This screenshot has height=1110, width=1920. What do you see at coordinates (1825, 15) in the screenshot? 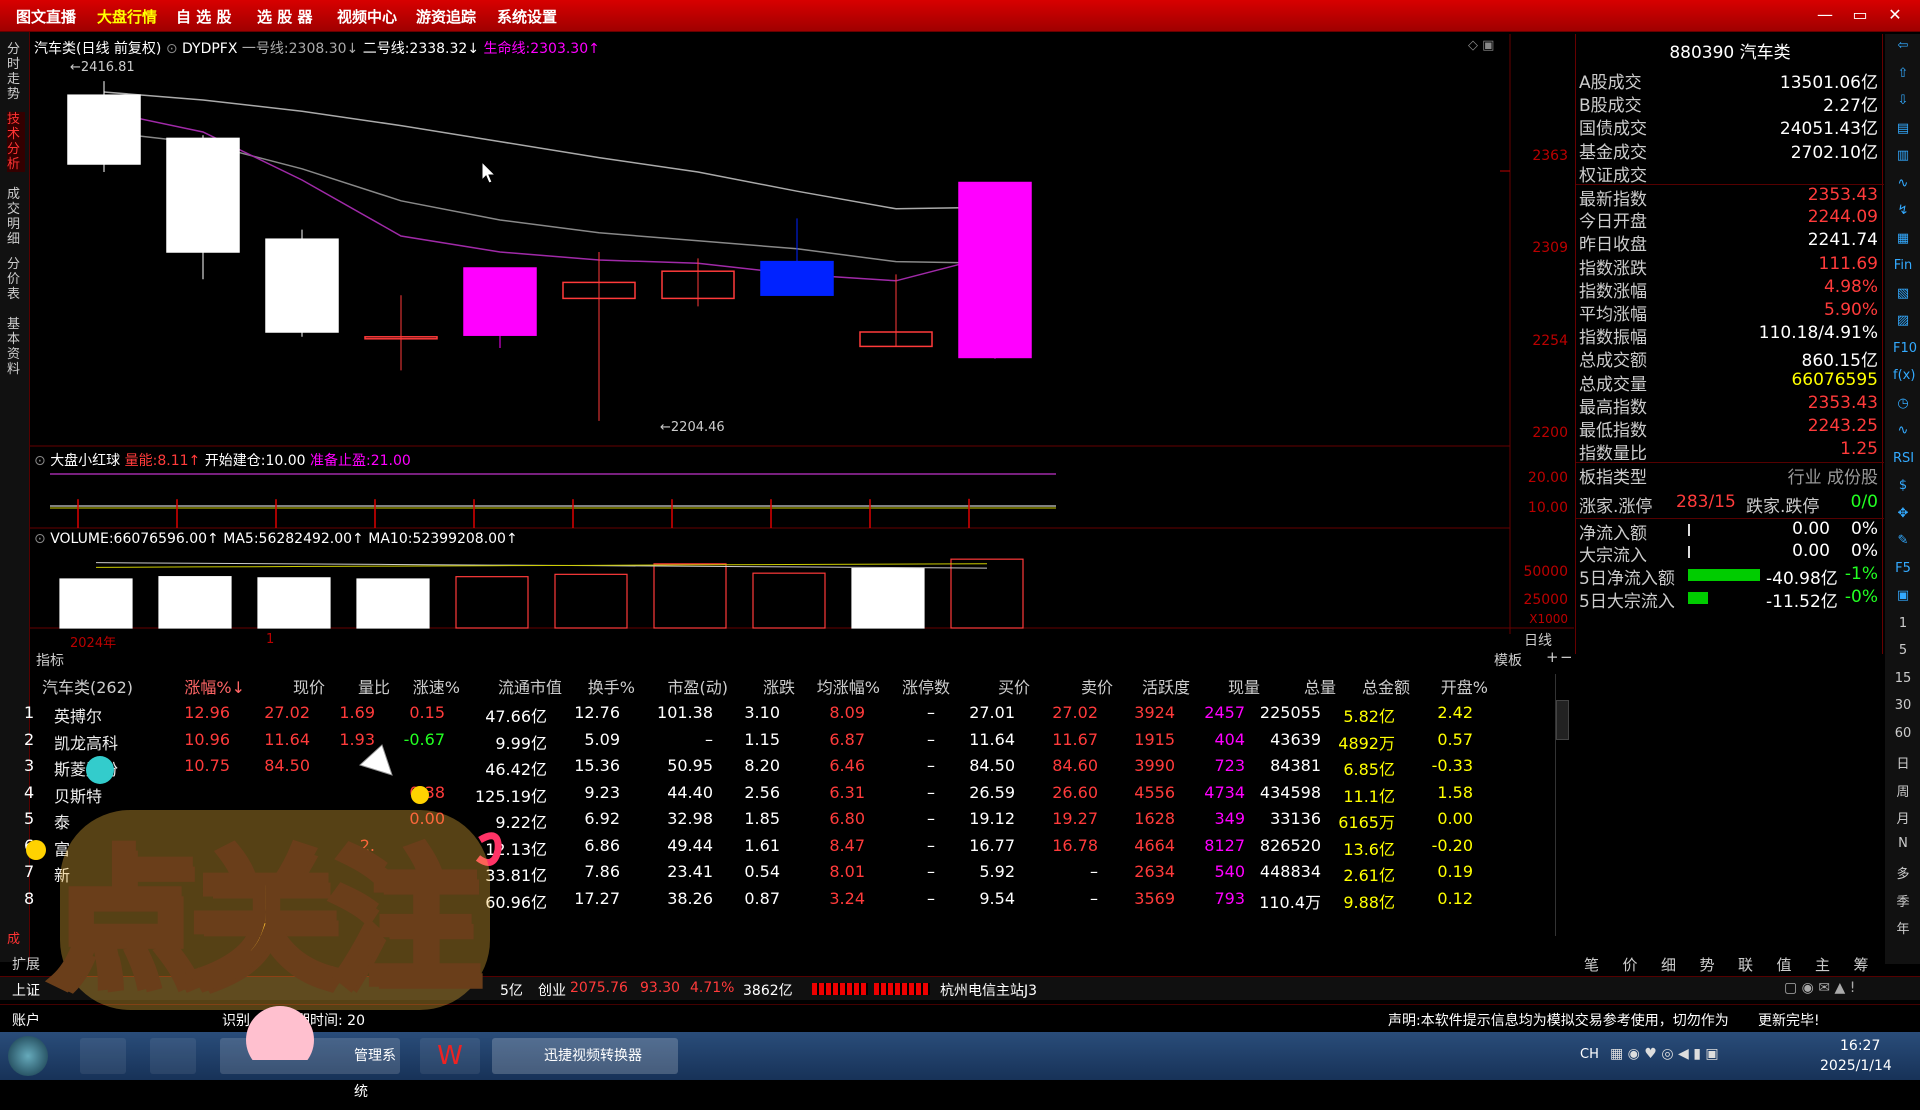
I see `minimize-icon: —` at bounding box center [1825, 15].